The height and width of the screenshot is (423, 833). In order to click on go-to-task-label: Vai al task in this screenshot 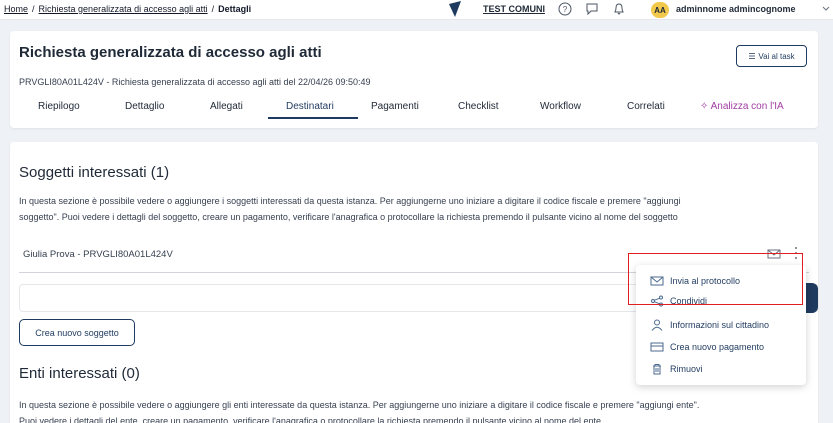, I will do `click(776, 56)`.